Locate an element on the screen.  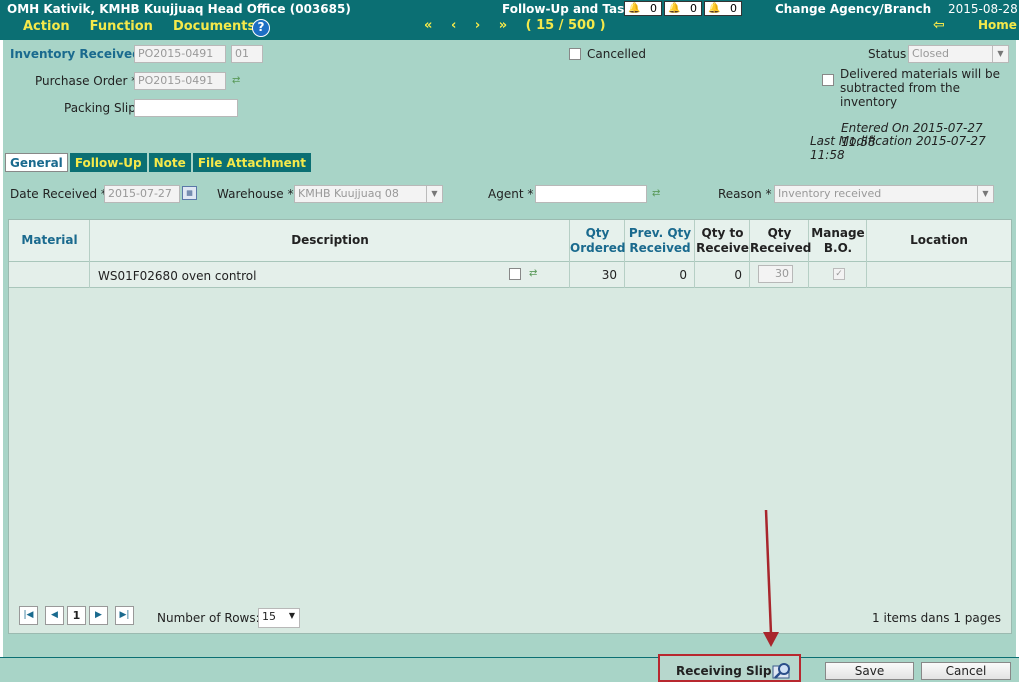
page-first-button: |◀ is located at coordinates (28, 615).